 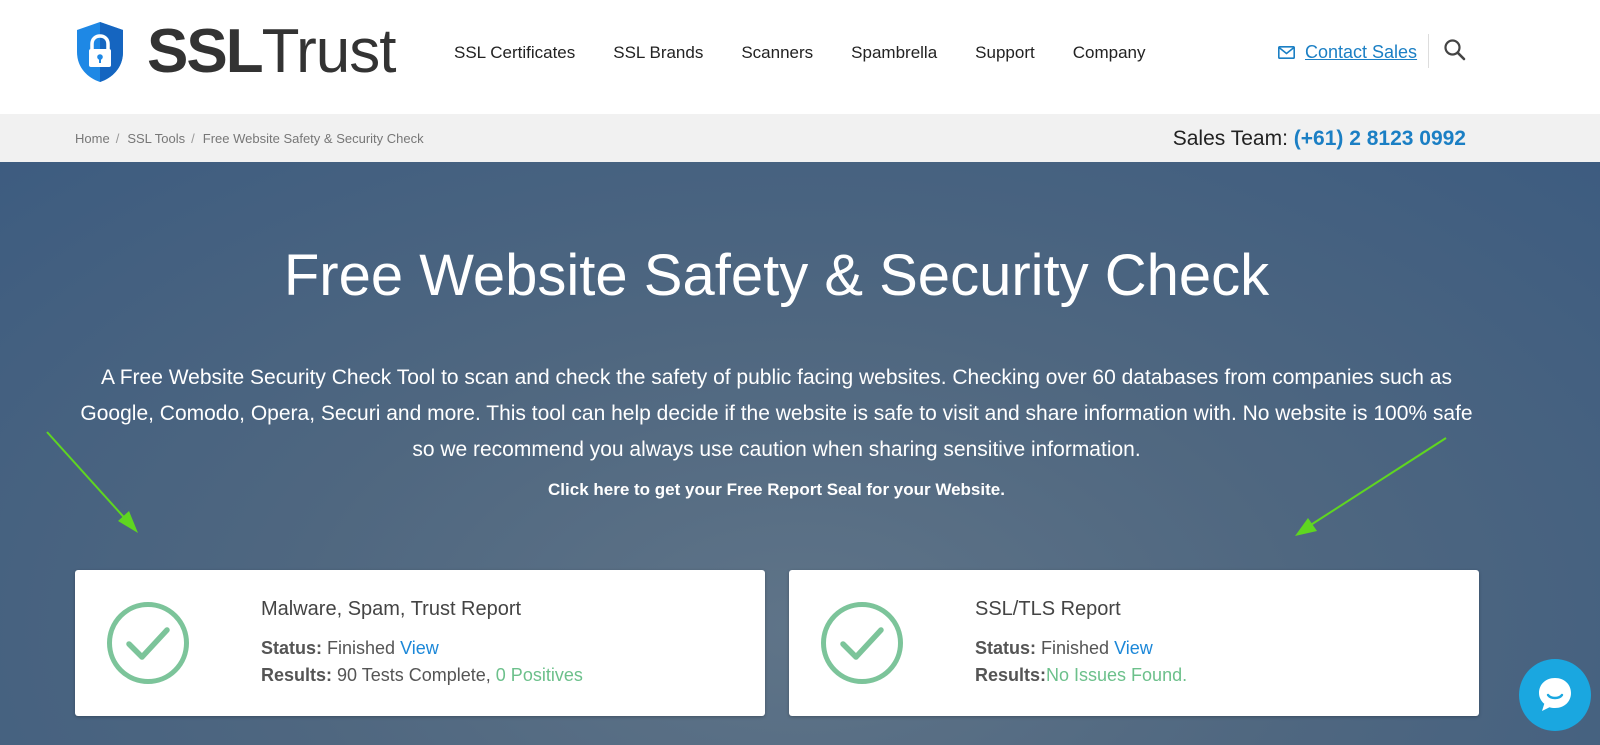 What do you see at coordinates (391, 609) in the screenshot?
I see `card-title: Malware, Spam, Trust Report` at bounding box center [391, 609].